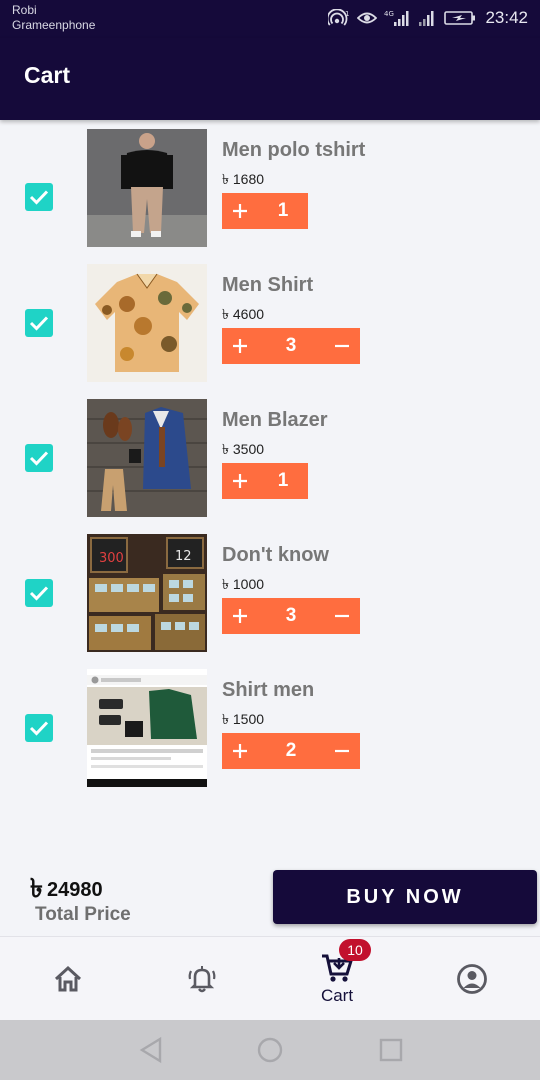 This screenshot has height=1080, width=540. What do you see at coordinates (275, 555) in the screenshot?
I see `product-name: Don't know` at bounding box center [275, 555].